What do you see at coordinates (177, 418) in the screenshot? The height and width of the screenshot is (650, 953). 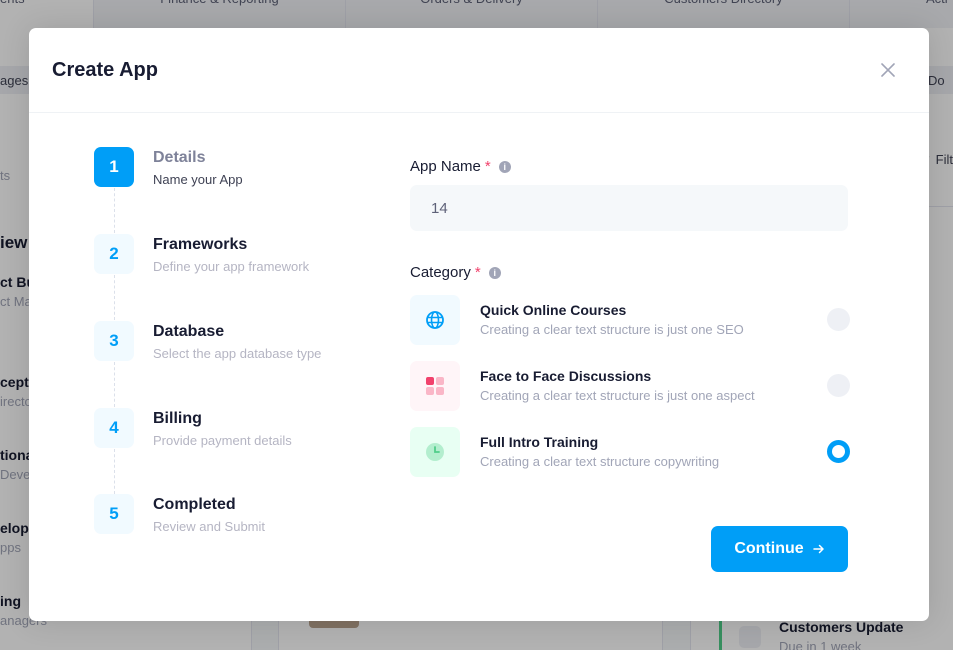 I see `step-title: Billing` at bounding box center [177, 418].